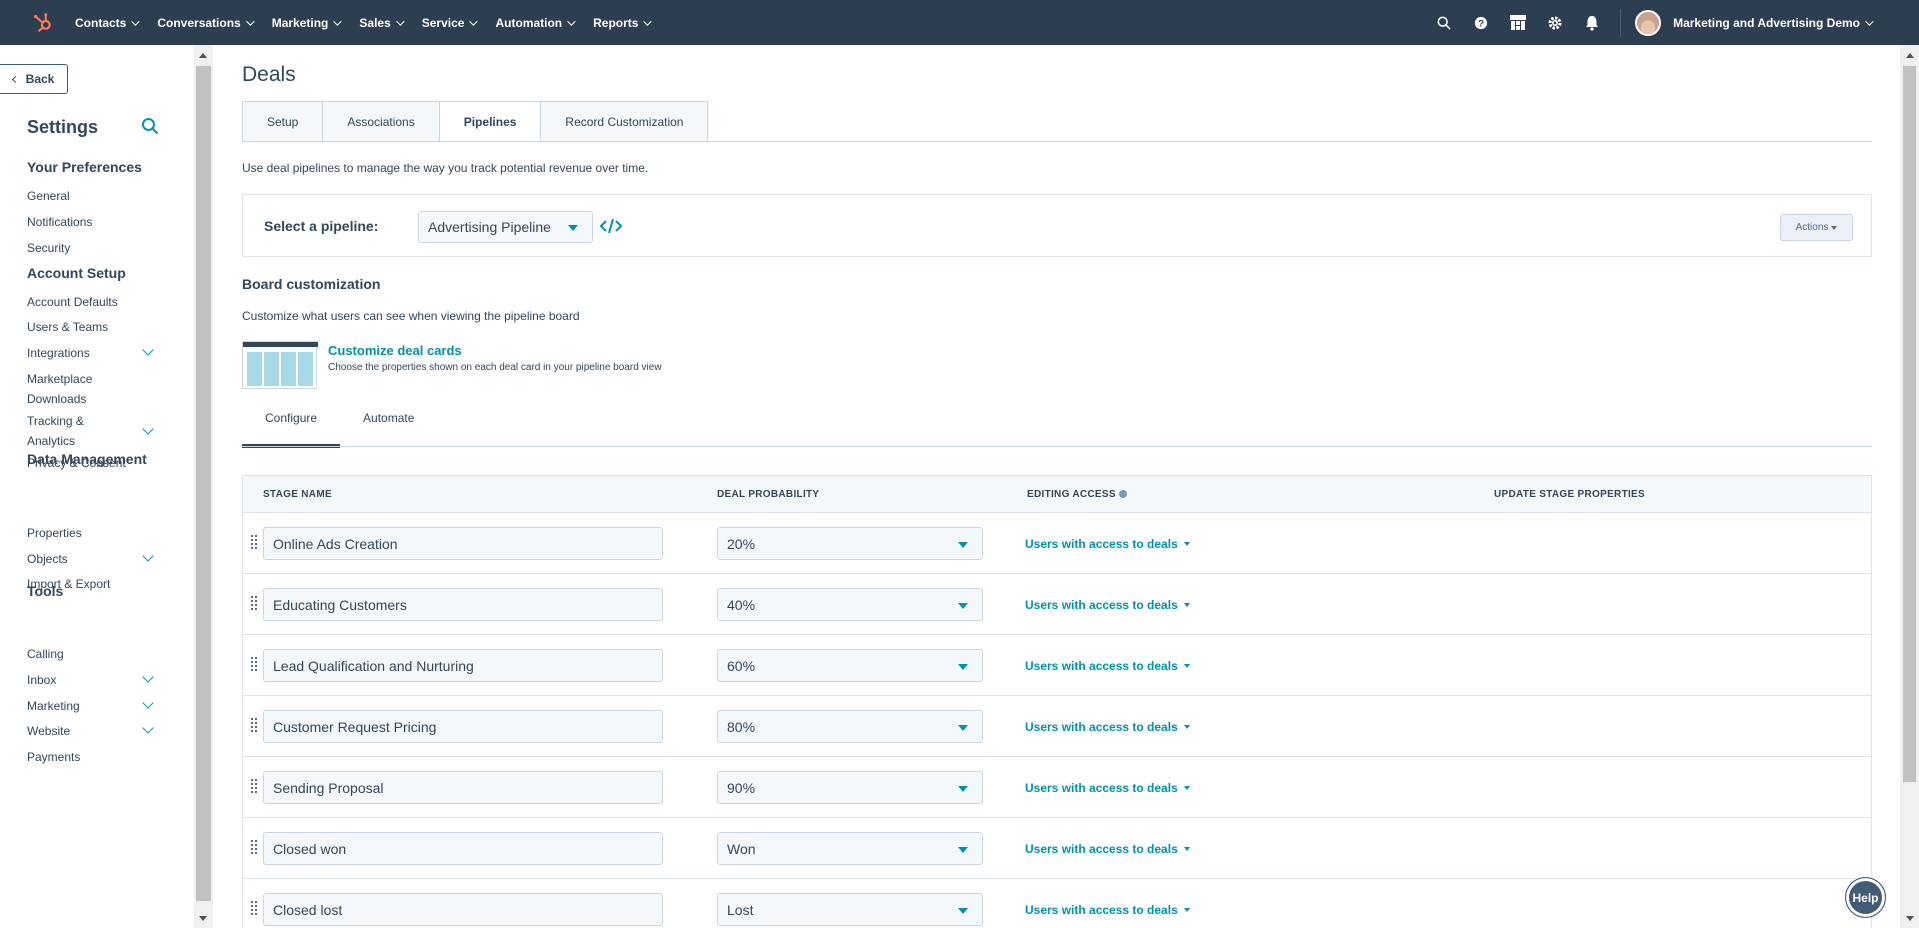  Describe the element at coordinates (74, 431) in the screenshot. I see `sidebar-item-tracking-analytics: Tracking & Analytics` at that location.